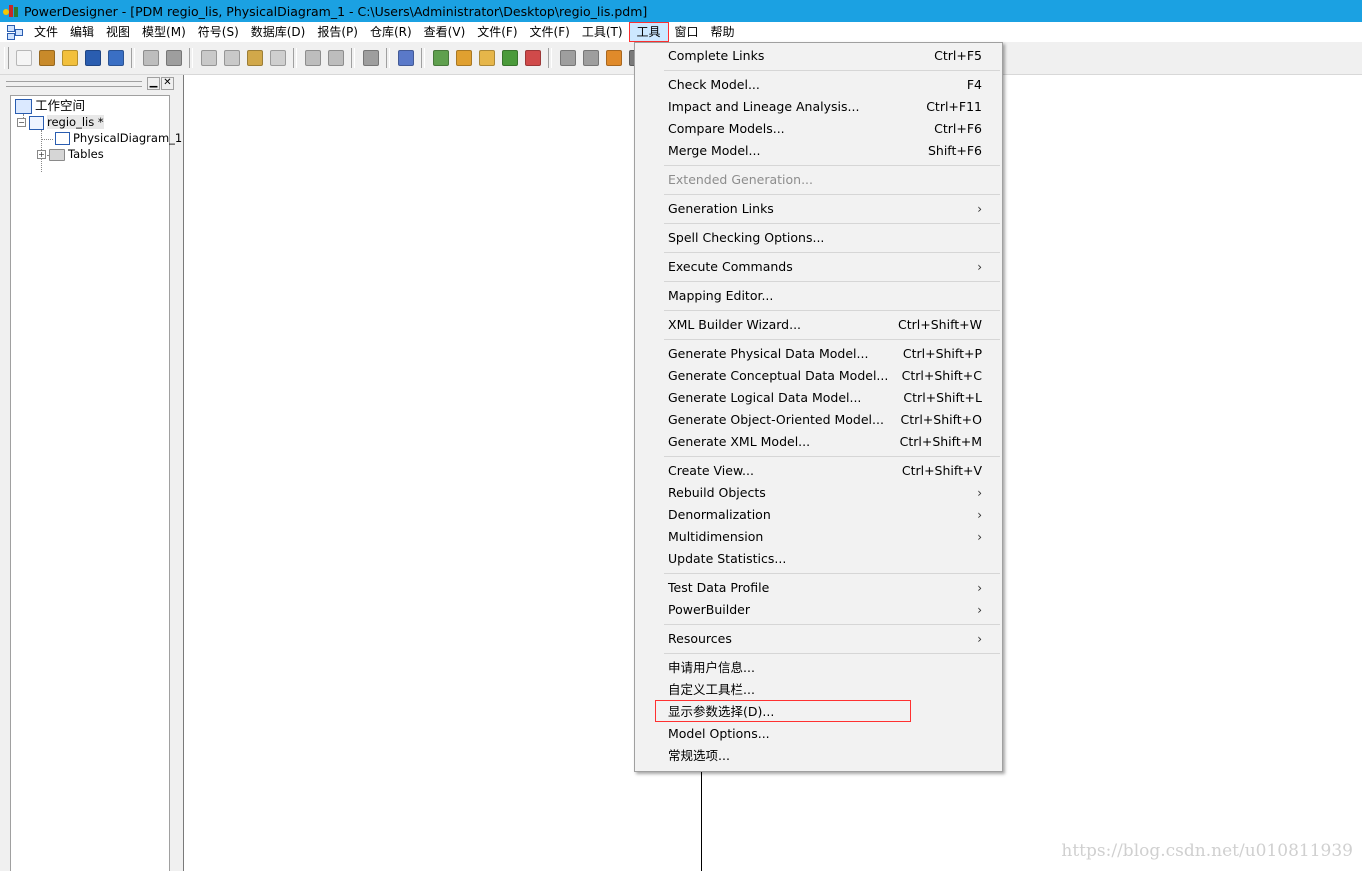 Image resolution: width=1362 pixels, height=871 pixels. What do you see at coordinates (829, 85) in the screenshot?
I see `menu-item-check-model: Check Model... F4` at bounding box center [829, 85].